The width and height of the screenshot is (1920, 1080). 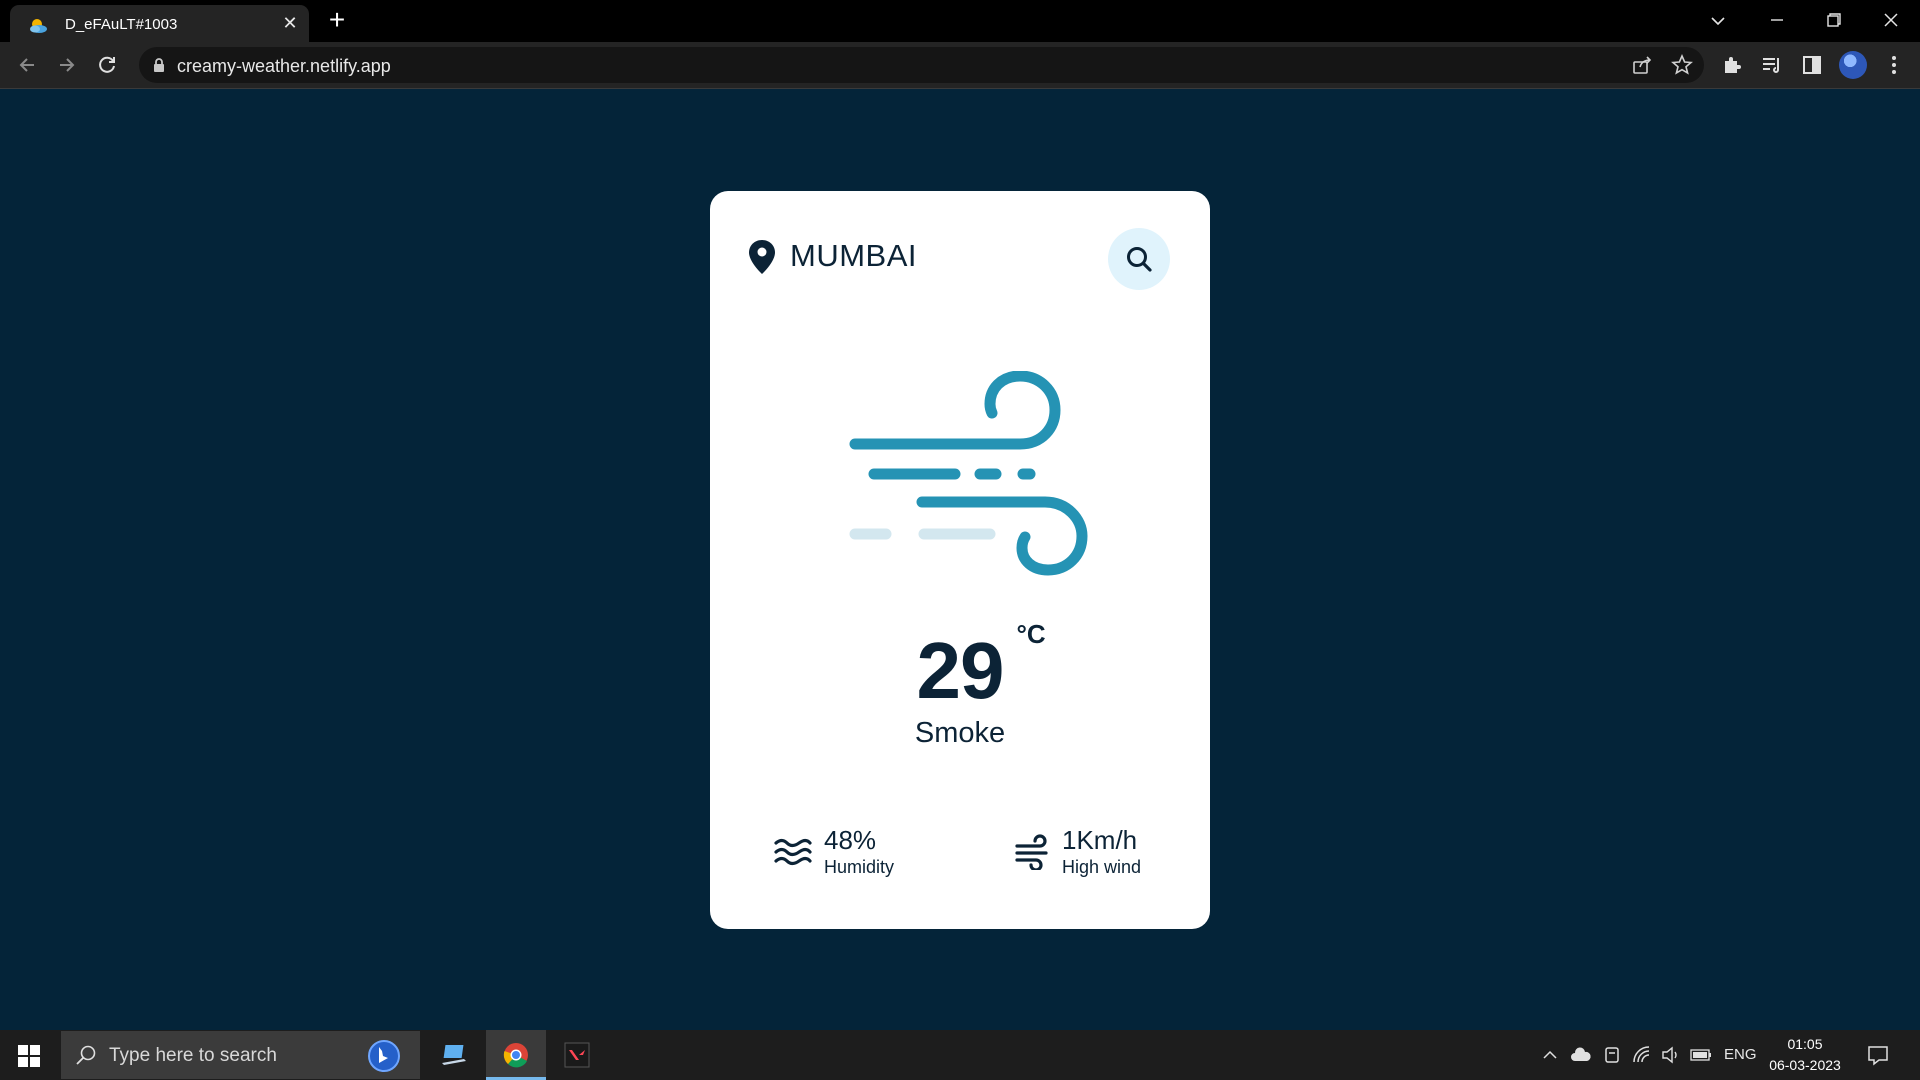 I want to click on side-panel-icon, so click(x=1812, y=65).